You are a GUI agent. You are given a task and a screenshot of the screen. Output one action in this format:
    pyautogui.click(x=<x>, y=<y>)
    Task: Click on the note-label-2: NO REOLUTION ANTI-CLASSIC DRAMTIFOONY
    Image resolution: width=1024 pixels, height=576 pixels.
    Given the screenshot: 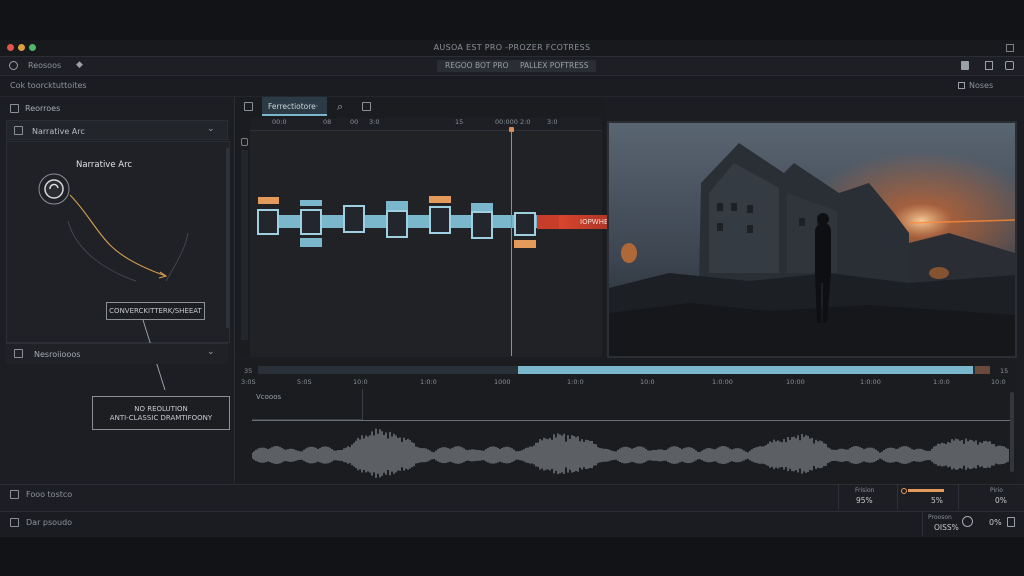 What is the action you would take?
    pyautogui.click(x=161, y=413)
    